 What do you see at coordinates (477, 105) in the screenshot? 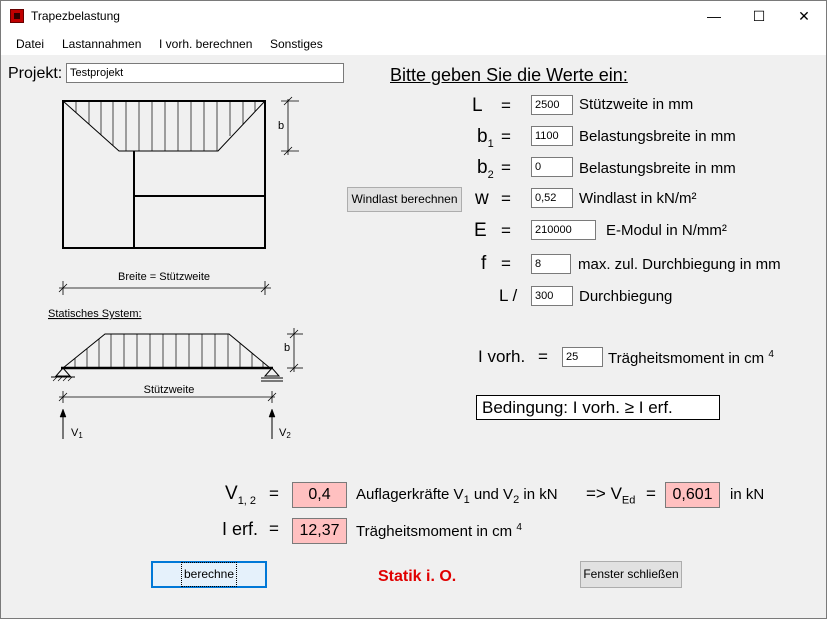
I see `symbol-L: L` at bounding box center [477, 105].